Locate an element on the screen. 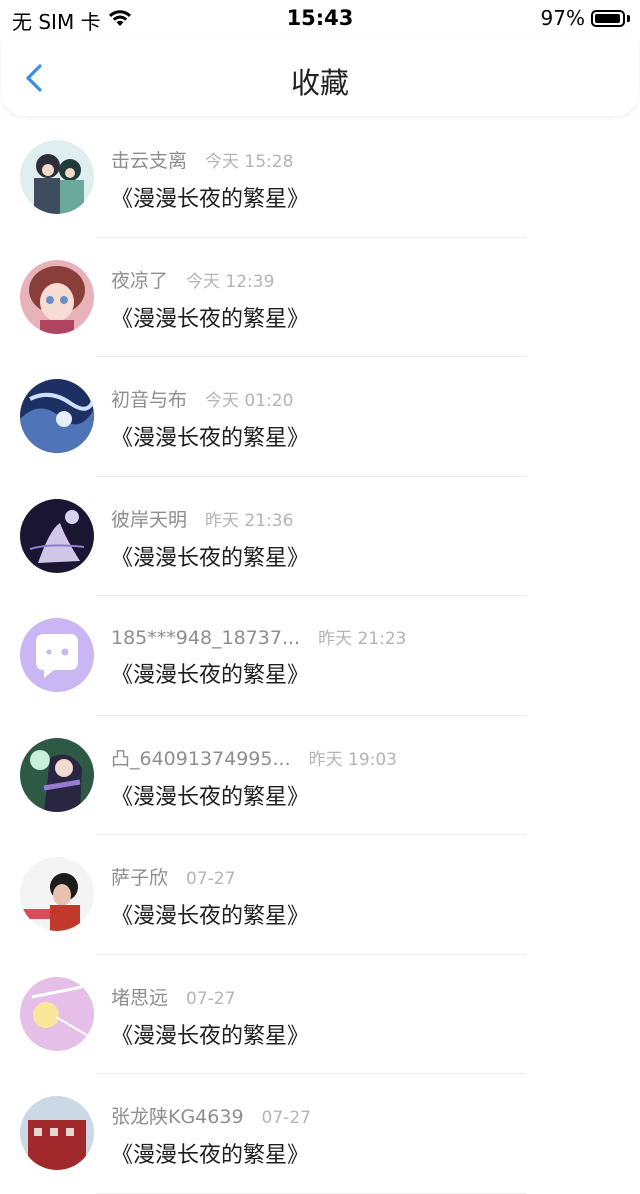  list-item-text: 185***948_18737... 昨天 21:23 《漫漫长夜的繁星》 is located at coordinates (365, 656).